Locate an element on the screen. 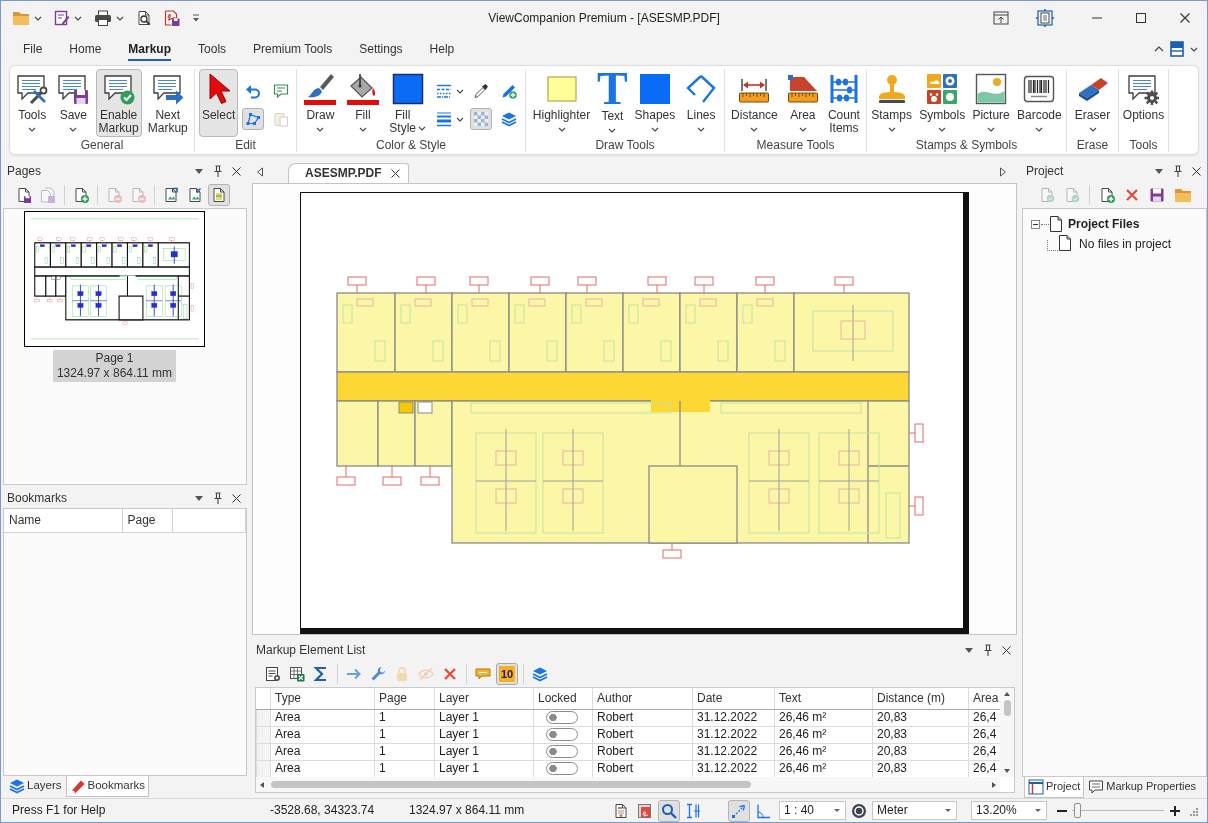 This screenshot has width=1208, height=823. tree-item: No files in project is located at coordinates (1125, 243).